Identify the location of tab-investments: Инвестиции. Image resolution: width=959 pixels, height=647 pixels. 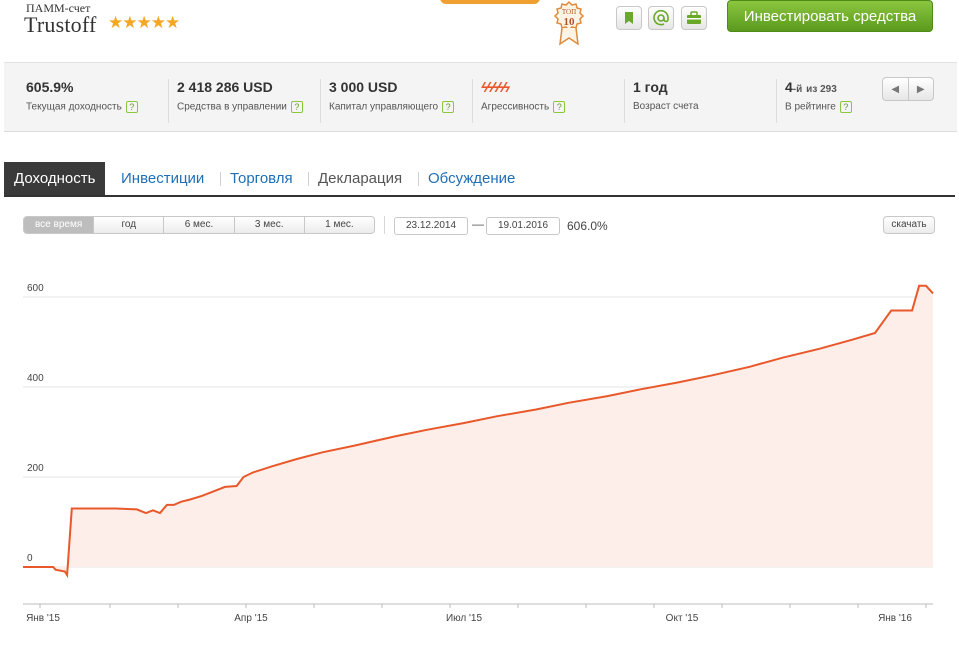
(162, 178).